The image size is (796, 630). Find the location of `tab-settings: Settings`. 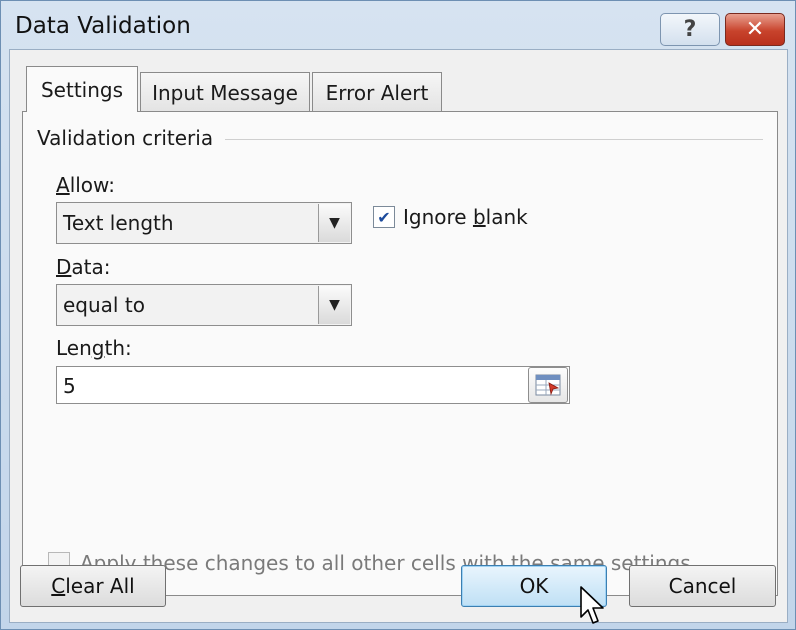

tab-settings: Settings is located at coordinates (82, 89).